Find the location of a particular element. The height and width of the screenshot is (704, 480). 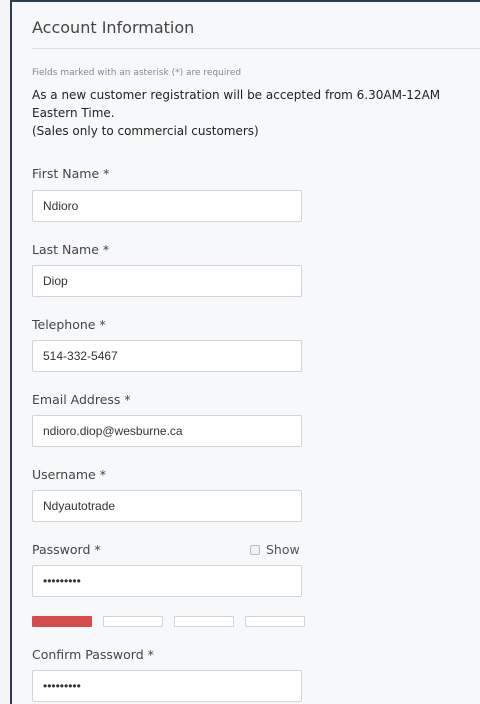

password-input is located at coordinates (167, 581).